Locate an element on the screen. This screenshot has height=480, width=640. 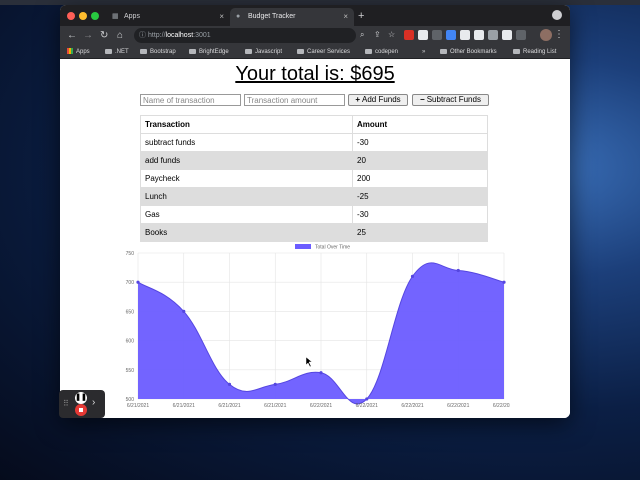
bookmark-other: Other Bookmarks is located at coordinates (468, 52).